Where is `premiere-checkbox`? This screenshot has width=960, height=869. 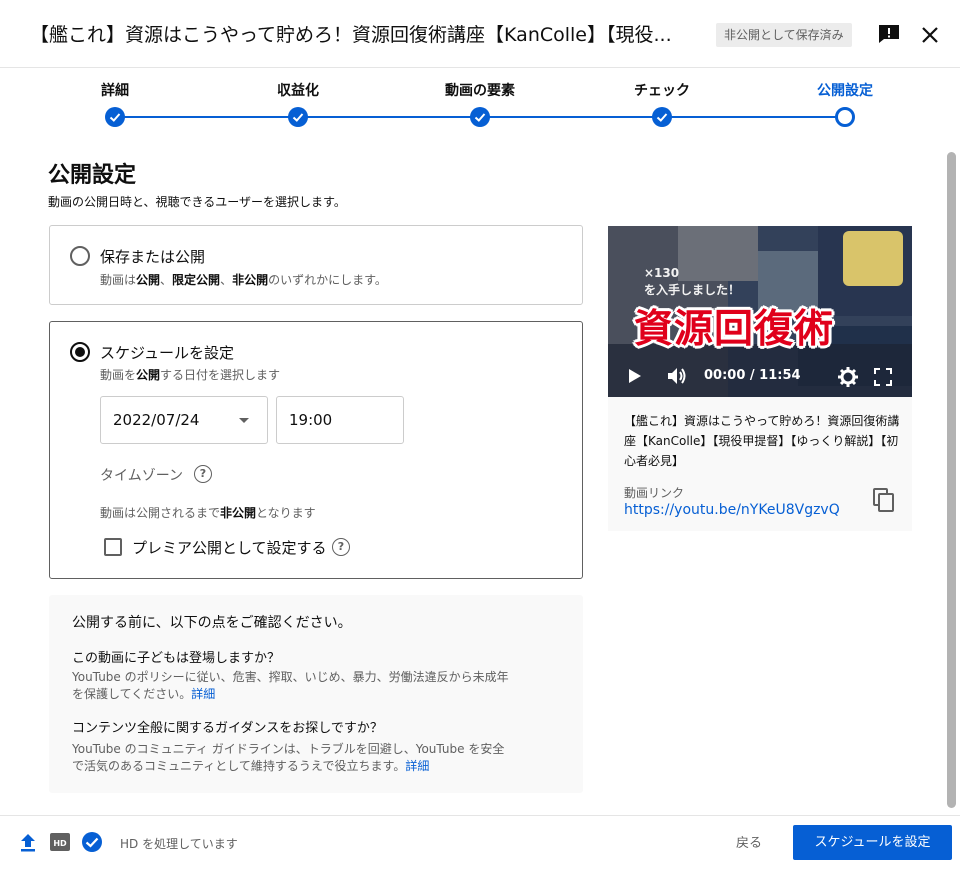 premiere-checkbox is located at coordinates (113, 547).